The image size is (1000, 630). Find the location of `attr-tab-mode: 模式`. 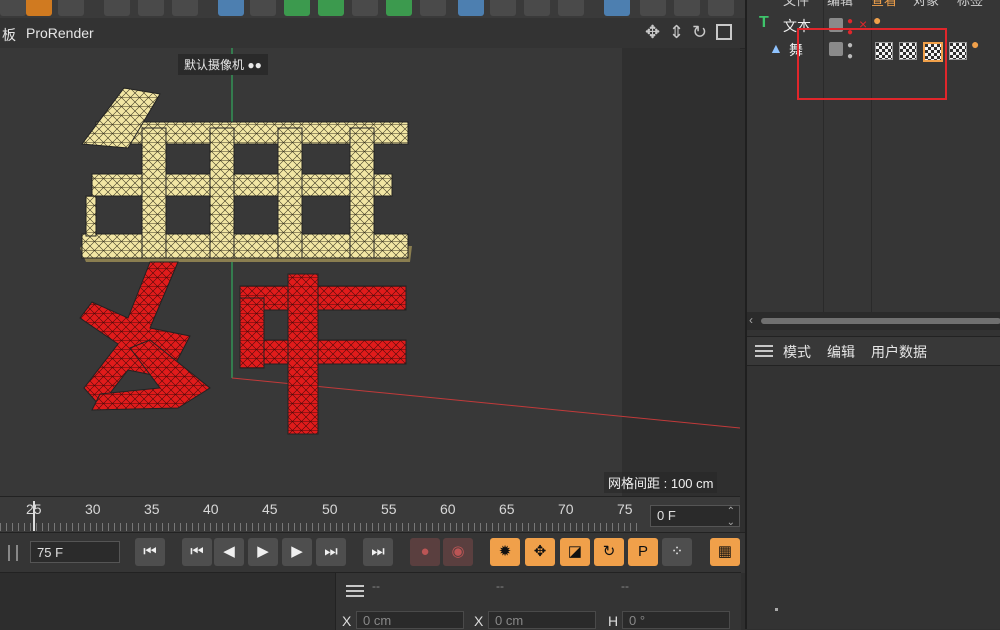

attr-tab-mode: 模式 is located at coordinates (797, 352).